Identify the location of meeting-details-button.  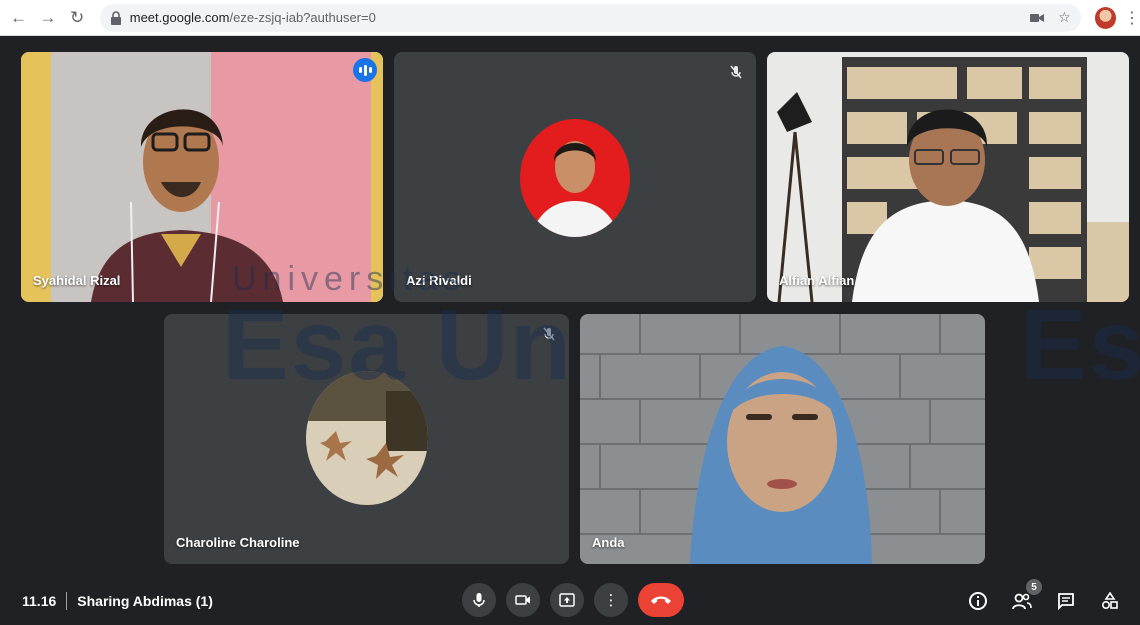
(978, 601).